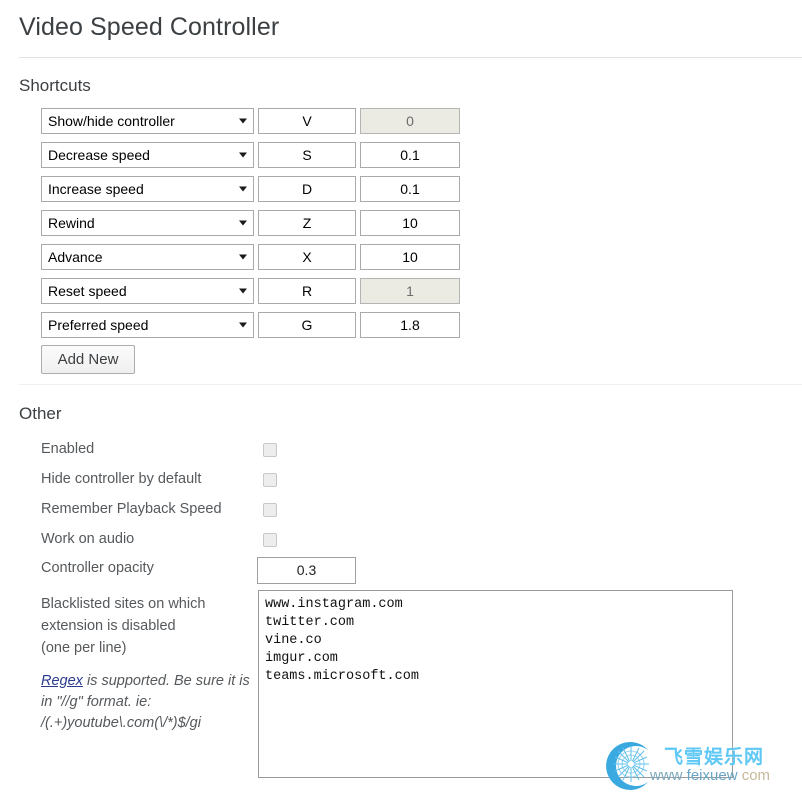 The height and width of the screenshot is (799, 802). I want to click on other-divider, so click(410, 384).